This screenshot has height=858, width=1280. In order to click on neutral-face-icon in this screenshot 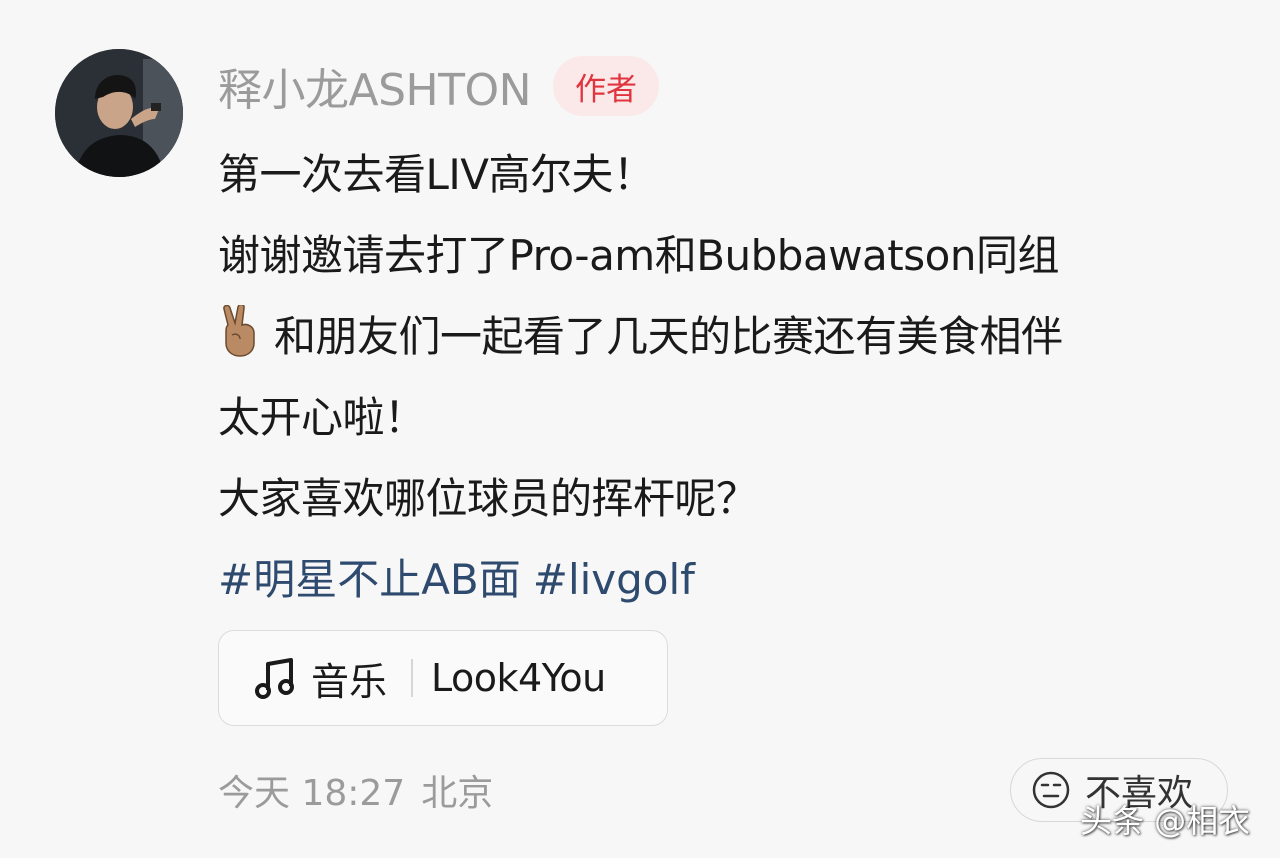, I will do `click(1051, 790)`.